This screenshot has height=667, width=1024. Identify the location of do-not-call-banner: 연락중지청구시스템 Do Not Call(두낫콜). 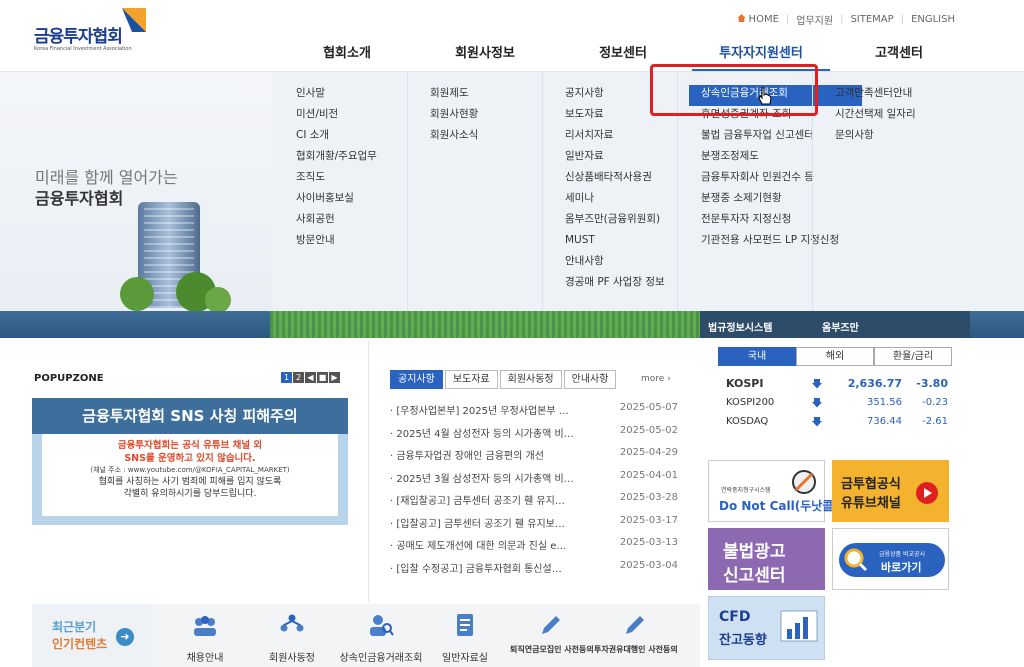
(773, 491).